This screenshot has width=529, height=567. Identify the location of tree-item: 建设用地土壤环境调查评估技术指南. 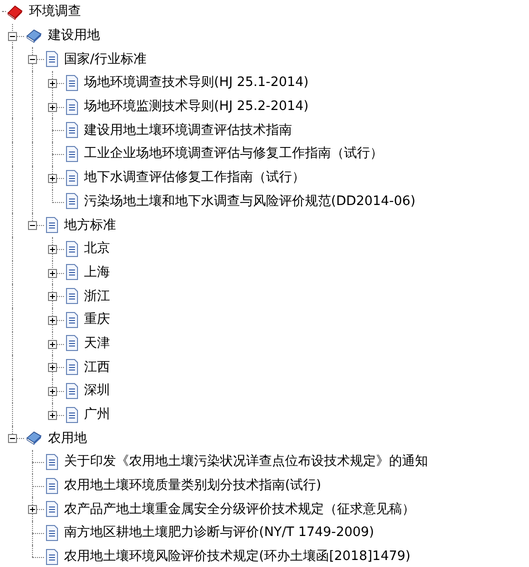
(188, 130).